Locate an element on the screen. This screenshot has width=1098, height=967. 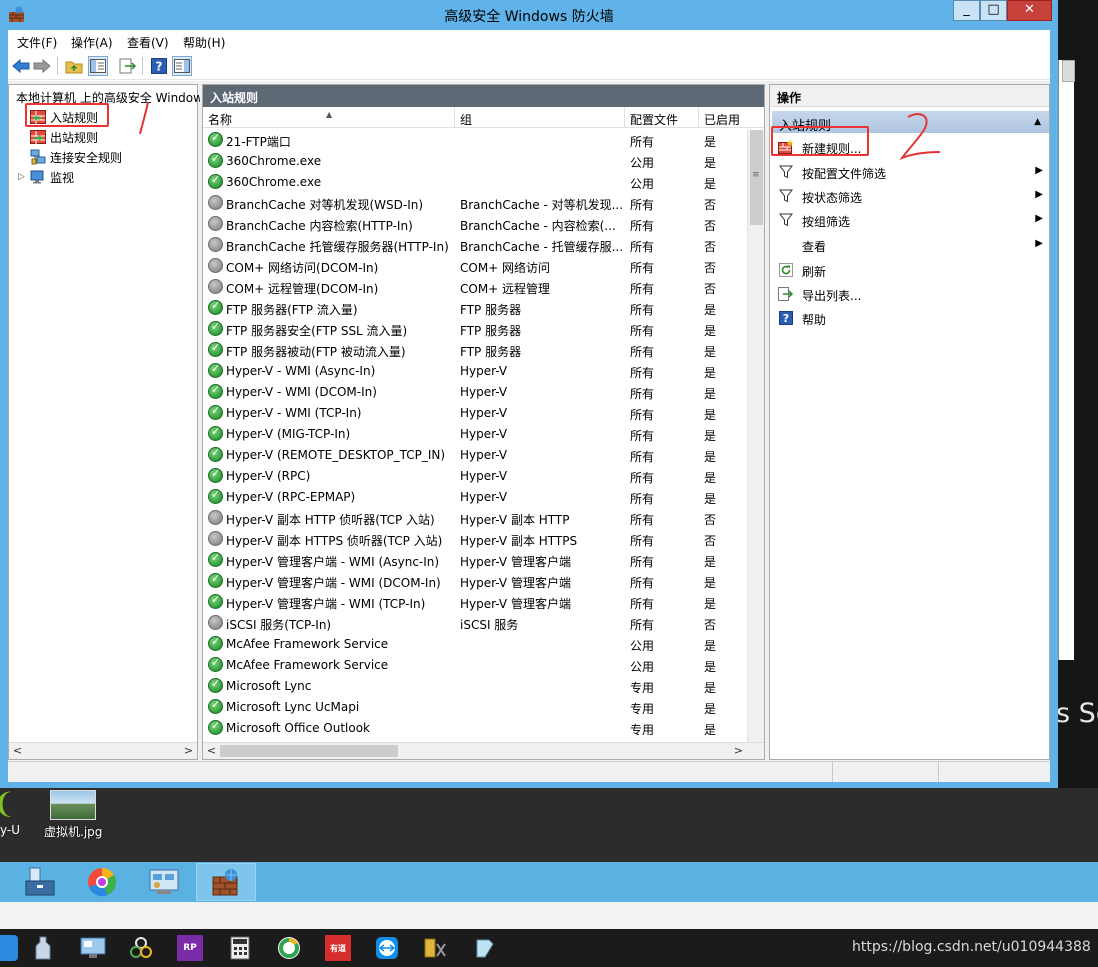
action-view: 查看 ▶ is located at coordinates (910, 245).